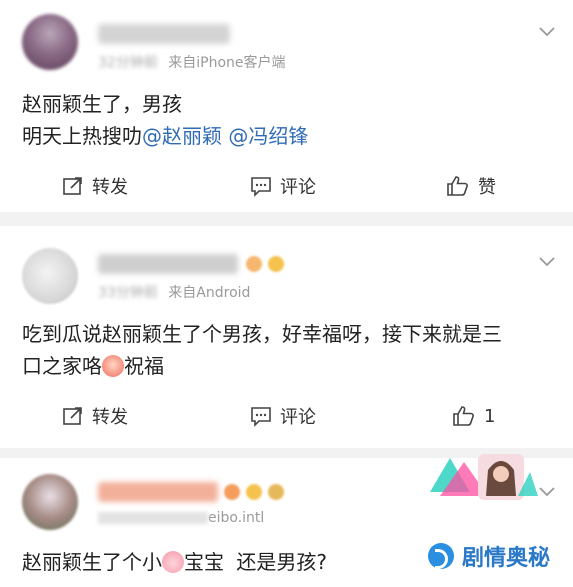  Describe the element at coordinates (484, 477) in the screenshot. I see `sticker-banner-image` at that location.